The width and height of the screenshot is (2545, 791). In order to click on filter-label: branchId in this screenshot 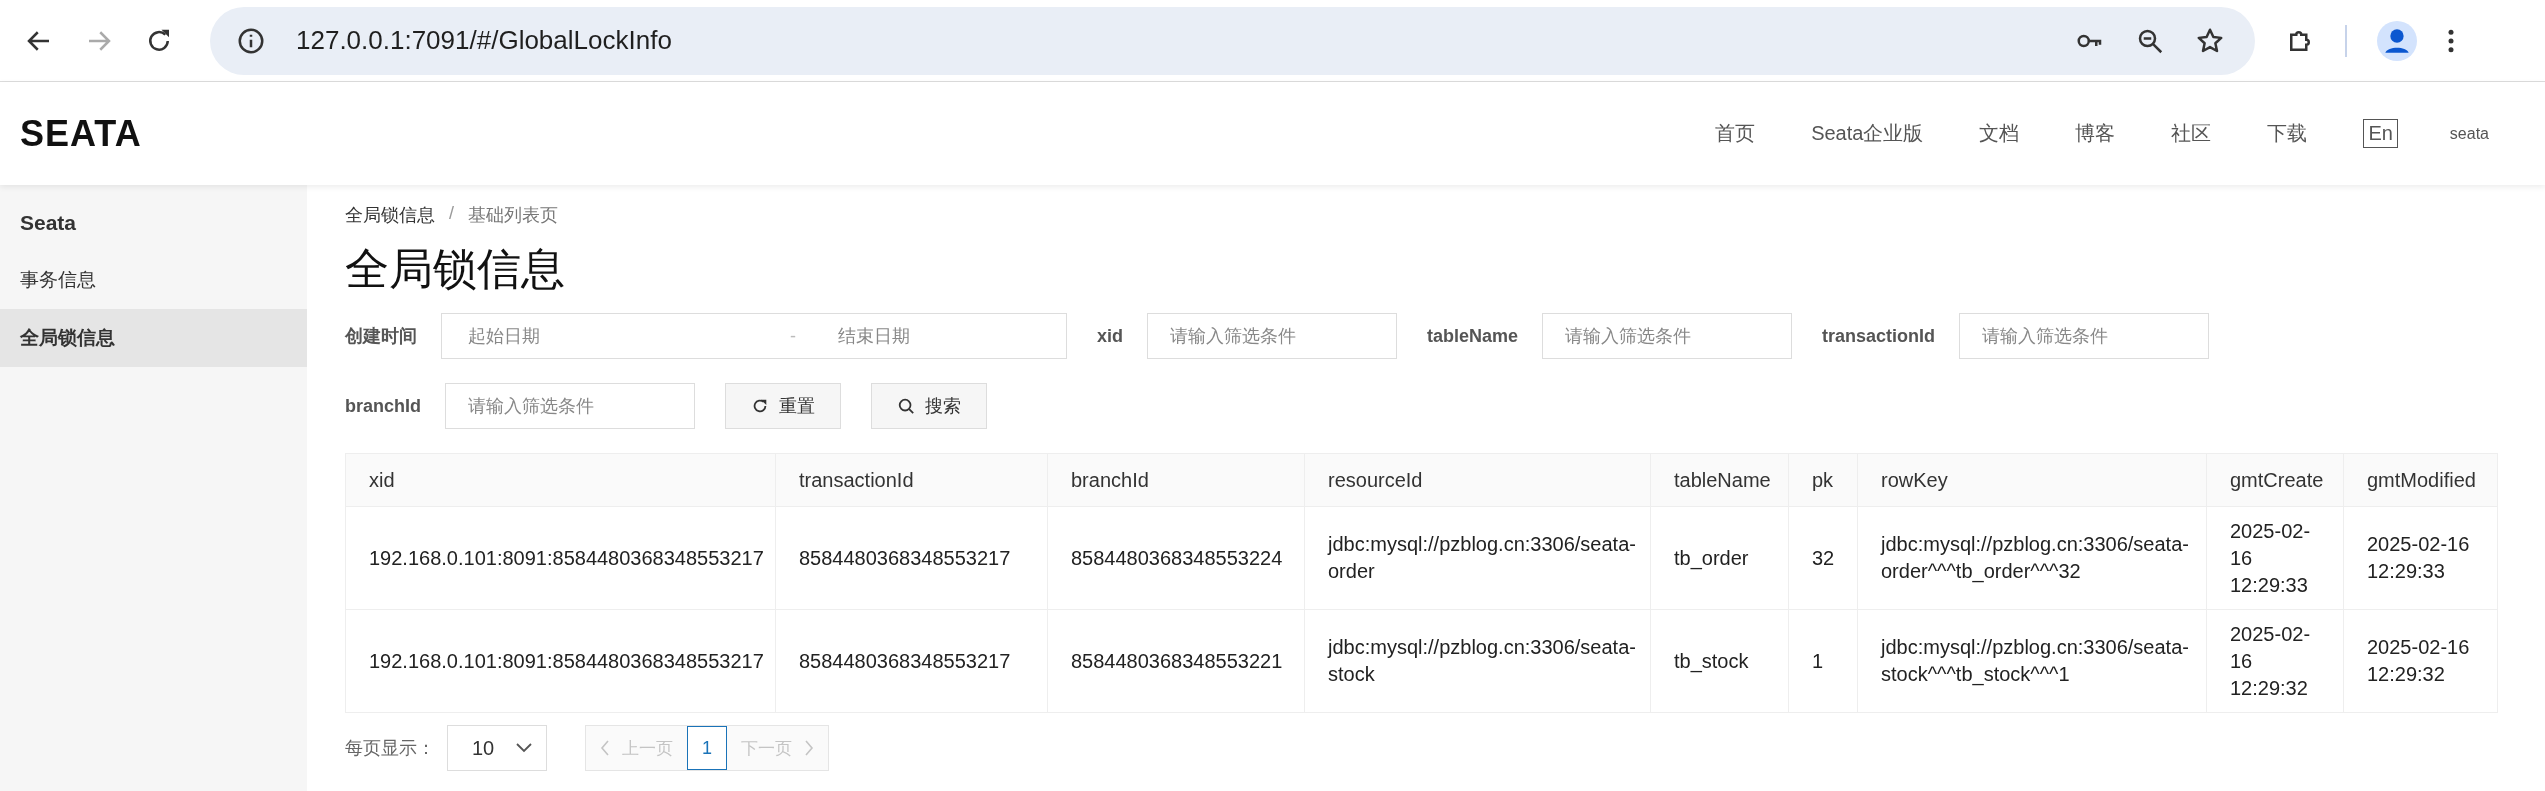, I will do `click(383, 406)`.